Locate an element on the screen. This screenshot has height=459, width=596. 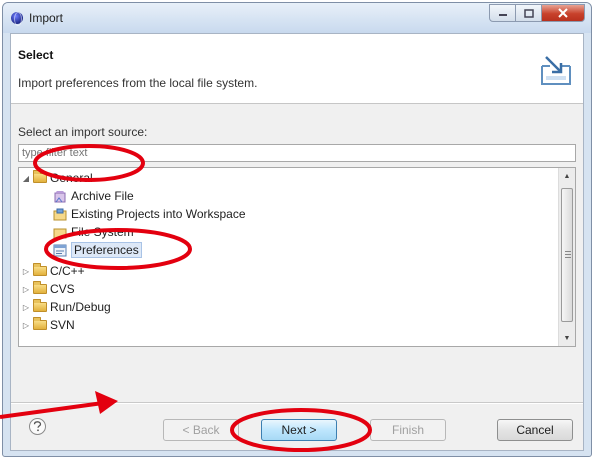
tree-item-run-debug: ▷ Run/Debug is located at coordinates (66, 307).